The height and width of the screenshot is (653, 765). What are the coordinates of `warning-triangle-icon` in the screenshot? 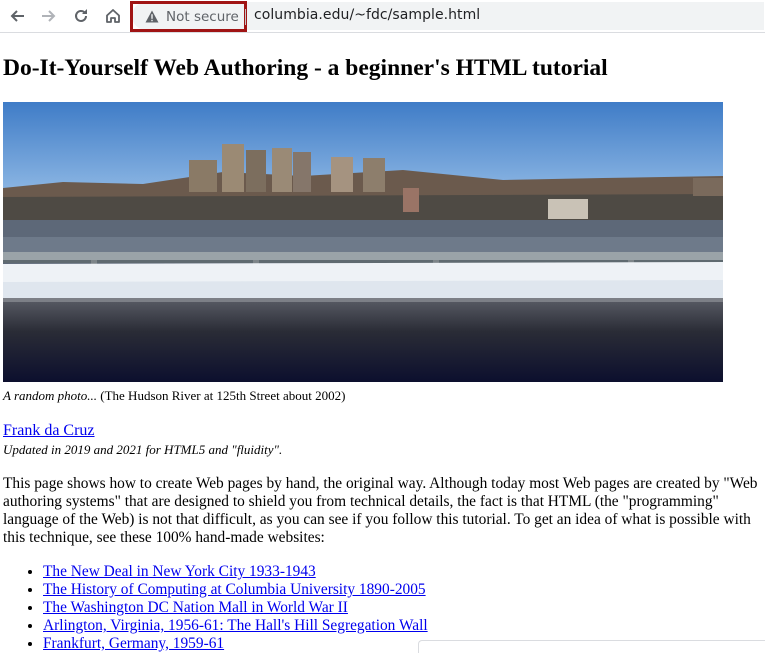 It's located at (152, 16).